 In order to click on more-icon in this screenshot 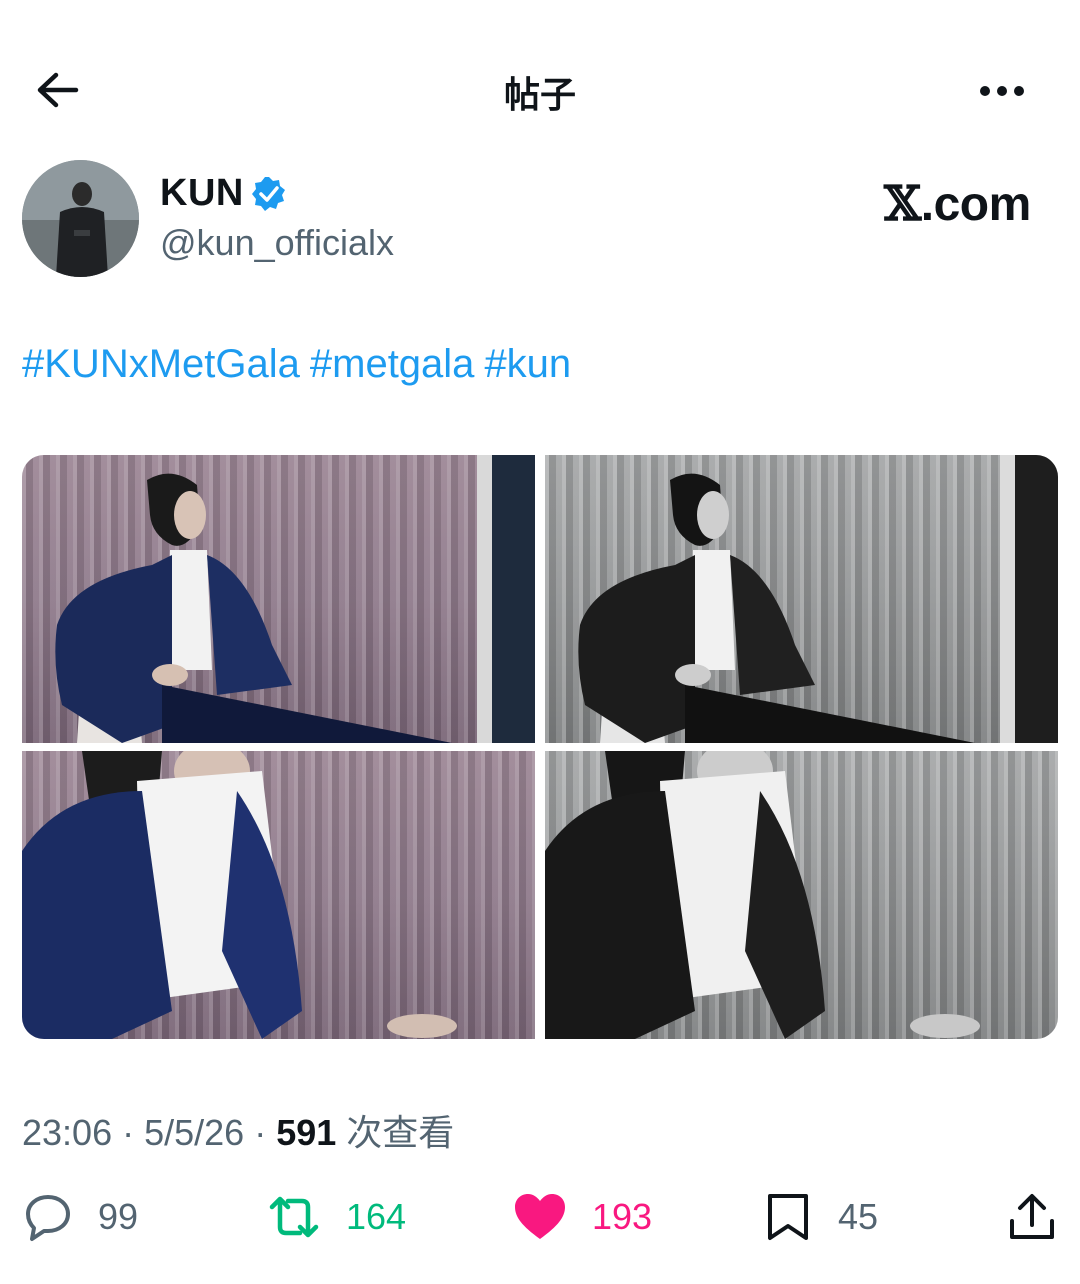, I will do `click(1002, 91)`.